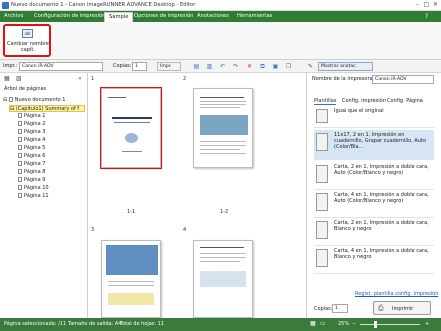  Describe the element at coordinates (13, 16) in the screenshot. I see `tab-archivo: Archivo` at that location.